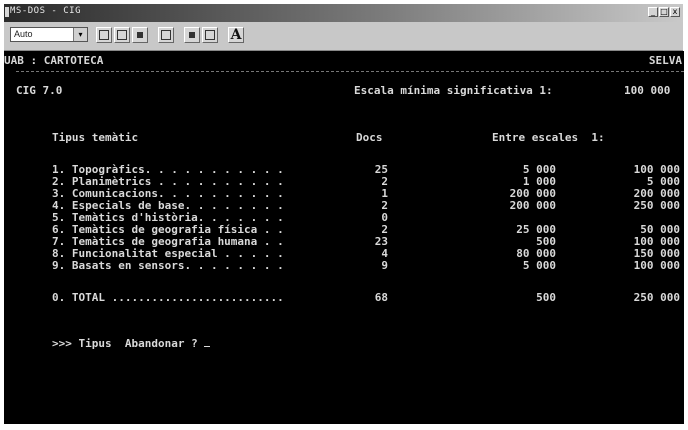  Describe the element at coordinates (665, 60) in the screenshot. I see `header-right: SELVA` at that location.